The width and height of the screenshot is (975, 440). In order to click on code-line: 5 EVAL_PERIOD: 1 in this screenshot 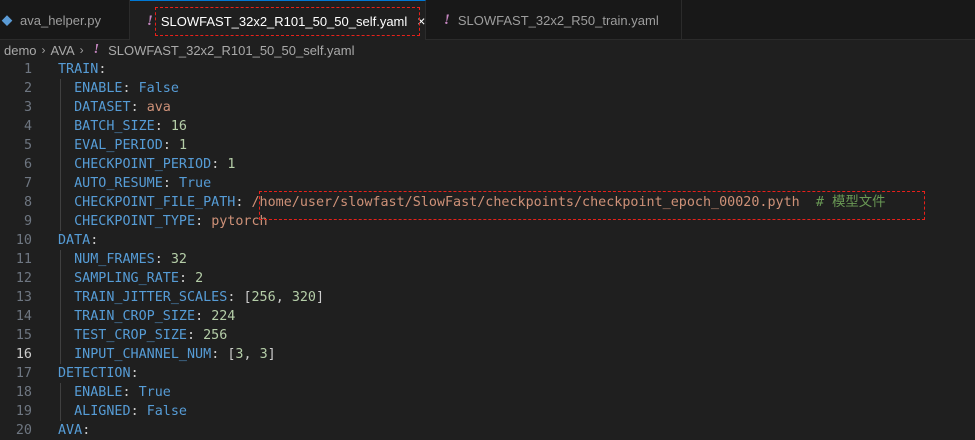, I will do `click(487, 145)`.